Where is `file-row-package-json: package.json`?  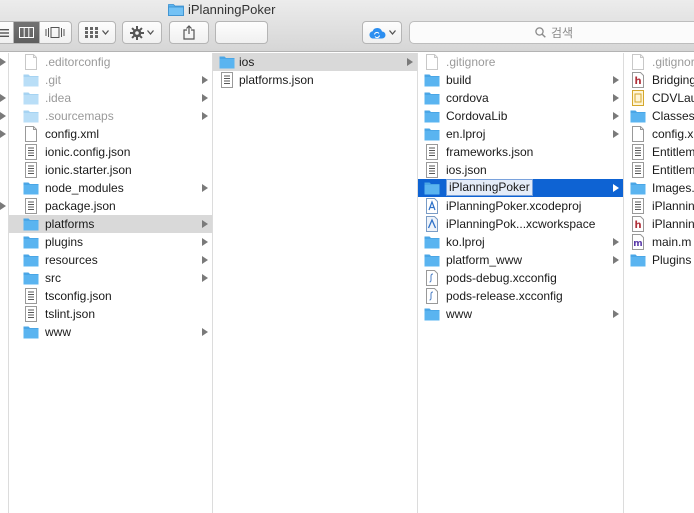
file-row-package-json: package.json is located at coordinates (110, 206).